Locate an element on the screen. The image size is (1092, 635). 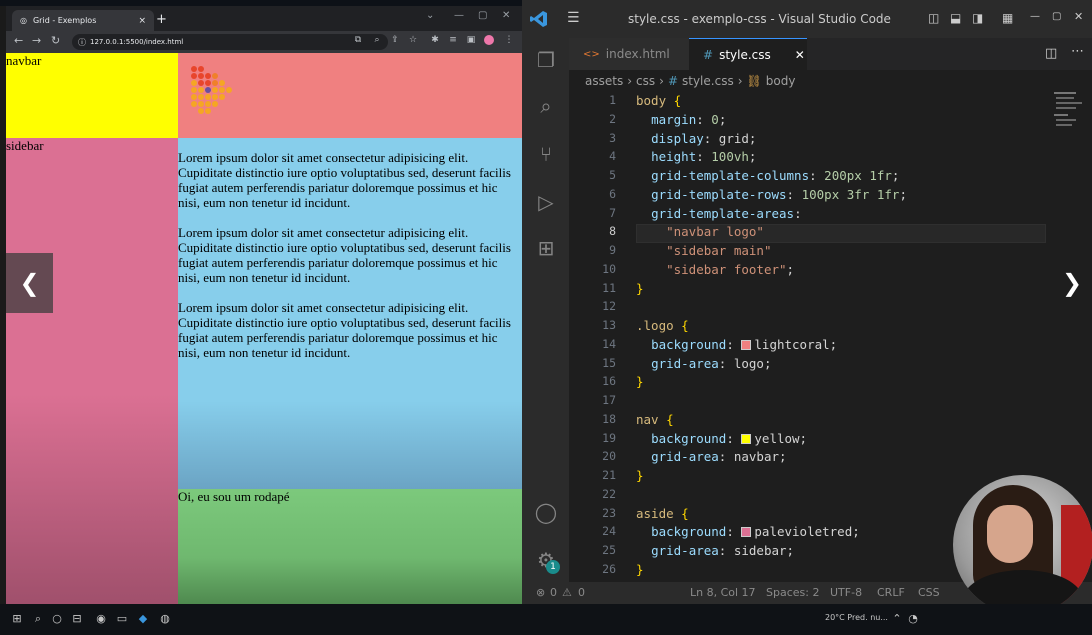
forward-arrow-icon: → is located at coordinates (36, 40).